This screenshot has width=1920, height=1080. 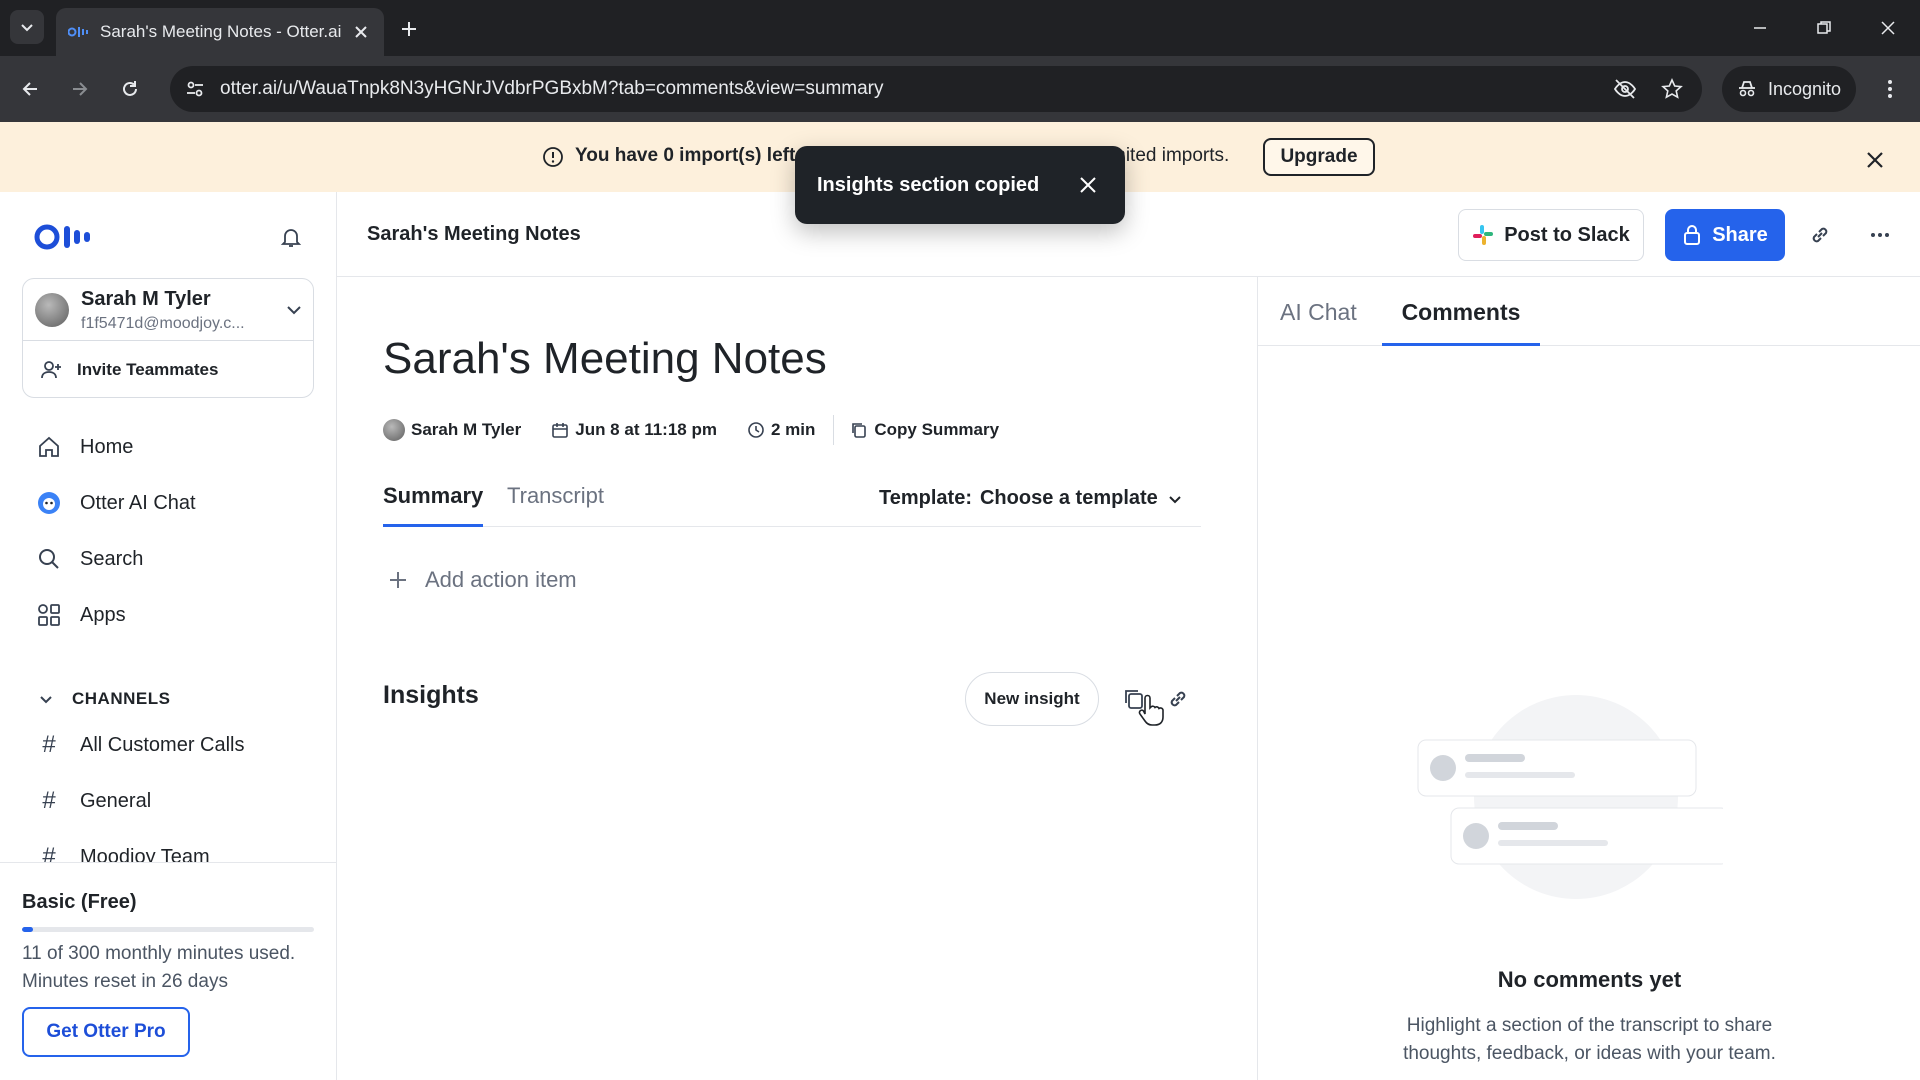 What do you see at coordinates (924, 430) in the screenshot?
I see `copy-summary-button: Copy Summary` at bounding box center [924, 430].